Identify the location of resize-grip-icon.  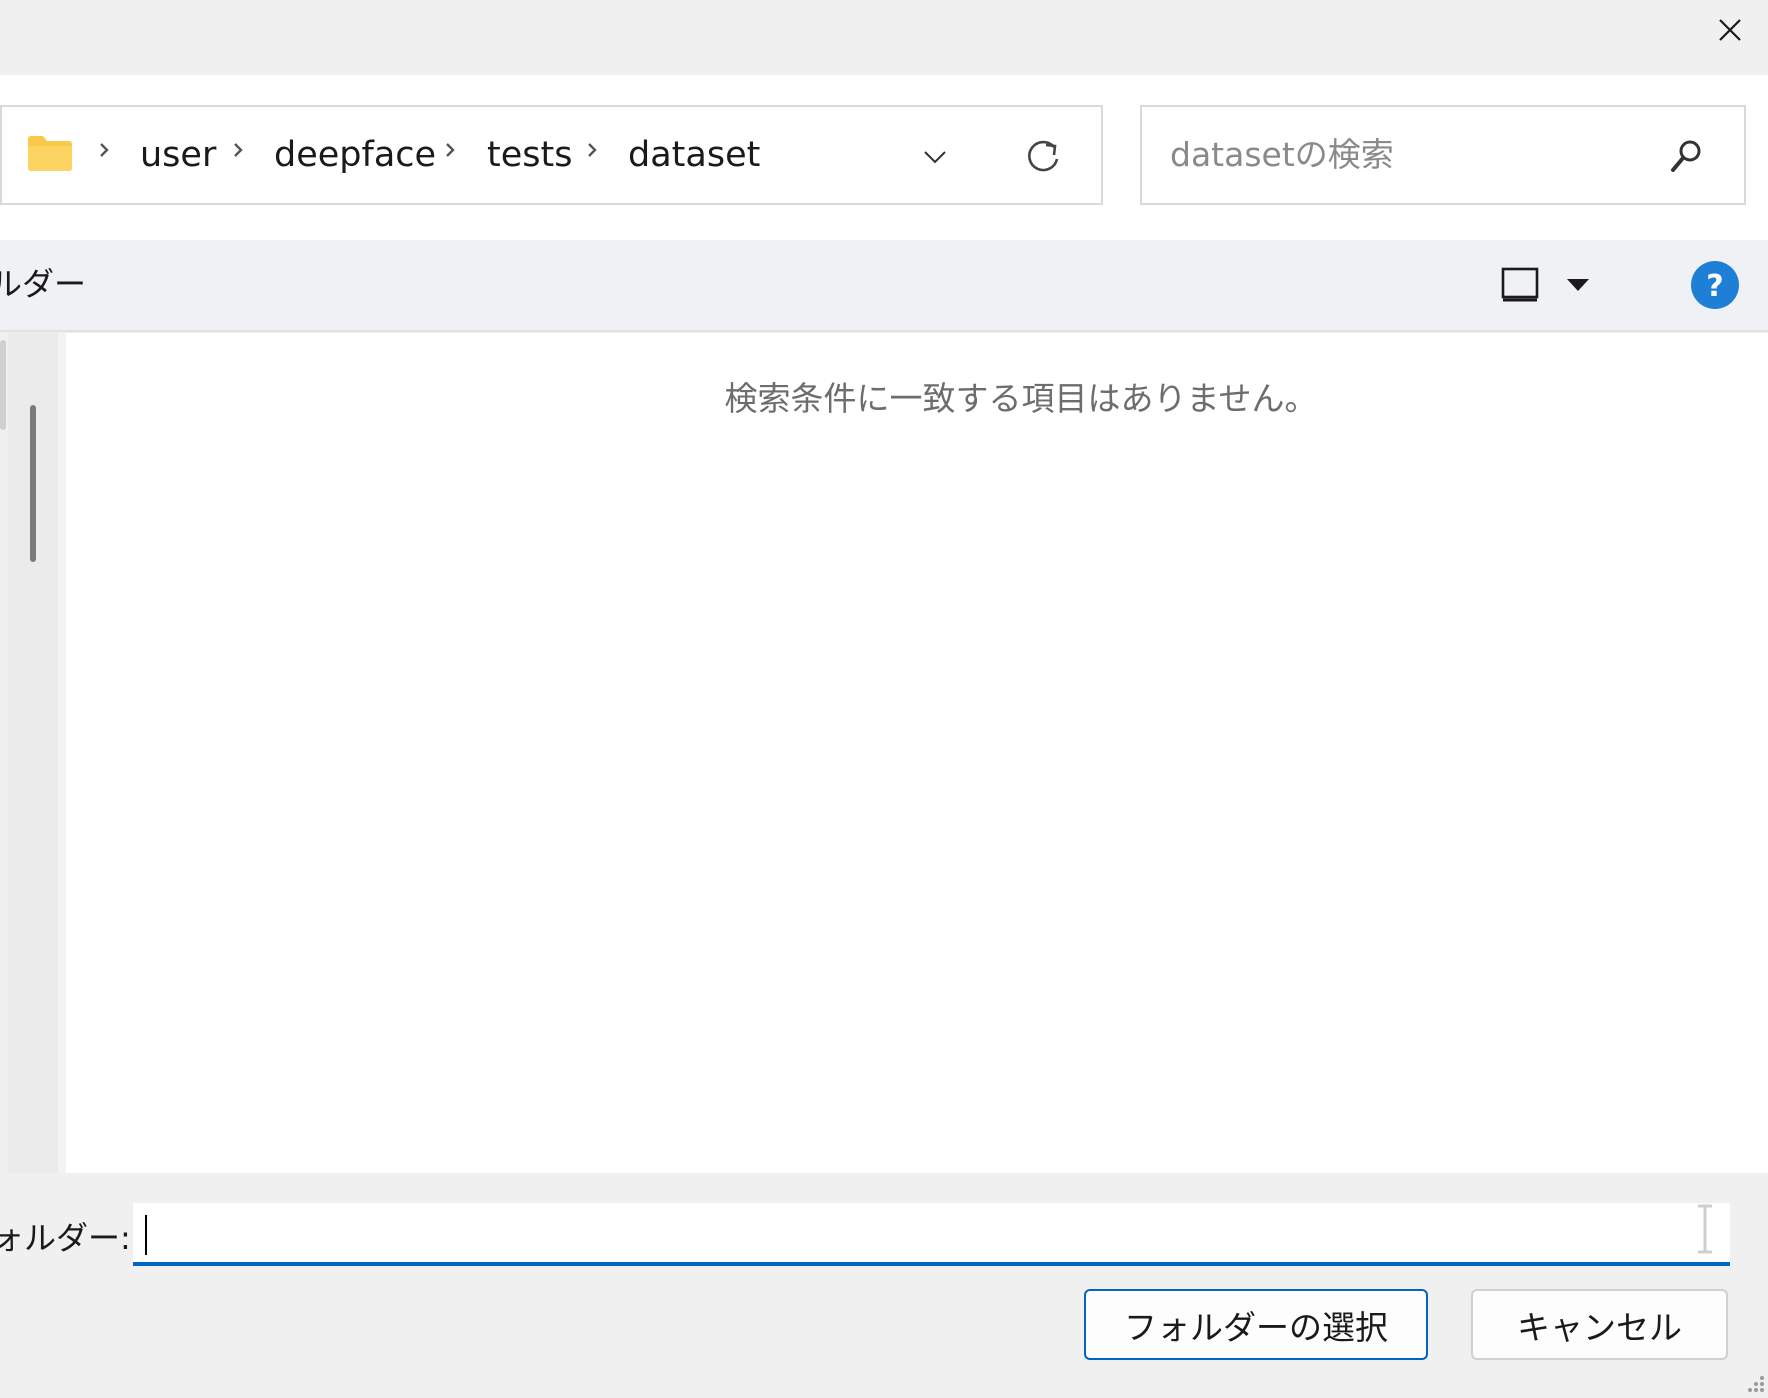
(1754, 1382).